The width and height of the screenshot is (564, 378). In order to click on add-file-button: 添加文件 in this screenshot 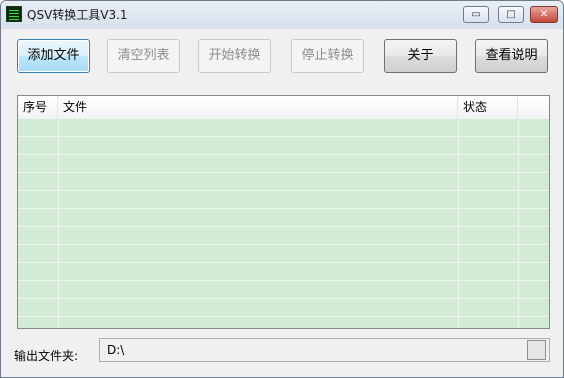, I will do `click(53, 56)`.